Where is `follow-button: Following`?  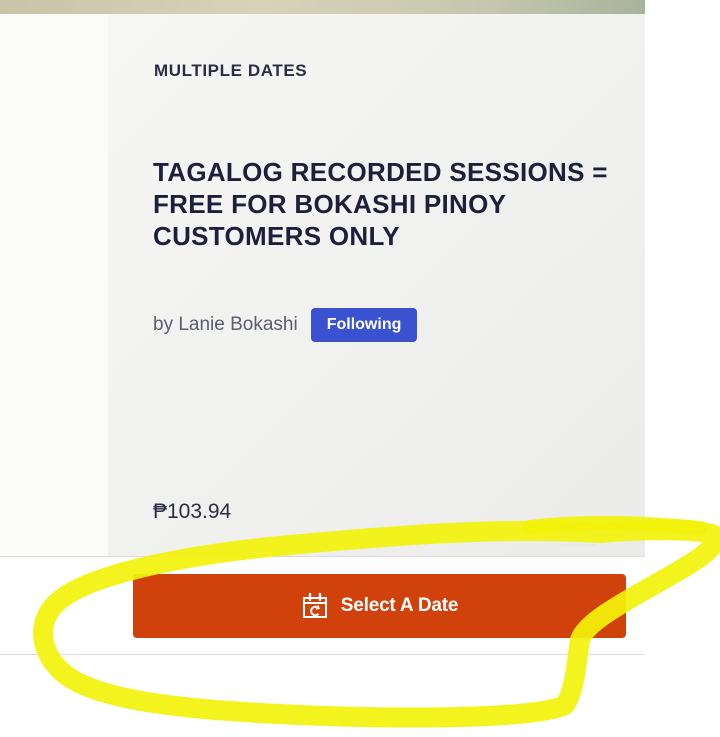
follow-button: Following is located at coordinates (364, 325).